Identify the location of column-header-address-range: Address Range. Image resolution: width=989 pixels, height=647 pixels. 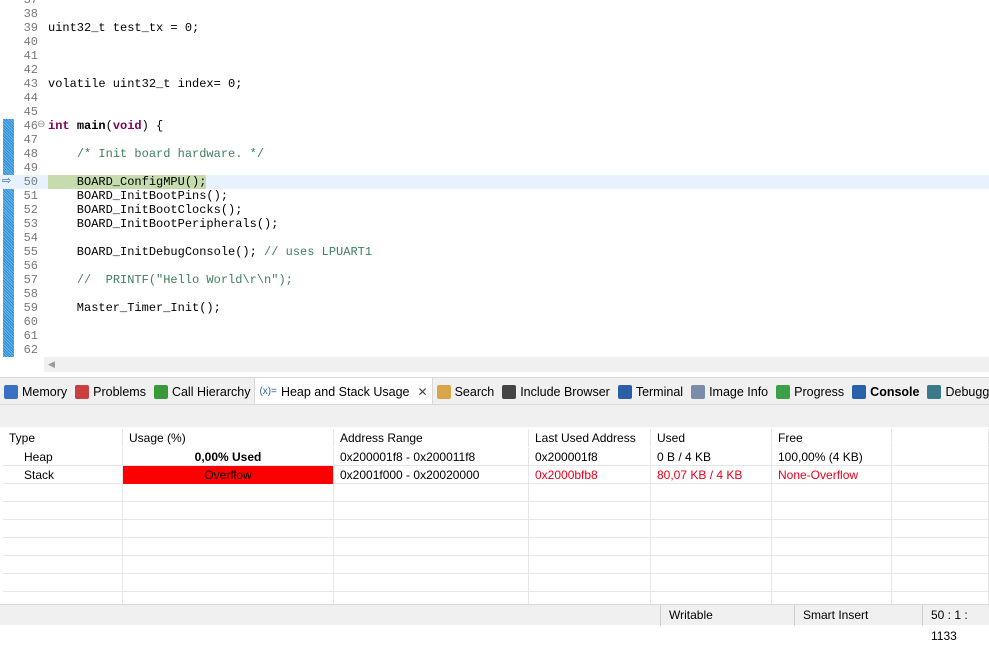
(431, 438).